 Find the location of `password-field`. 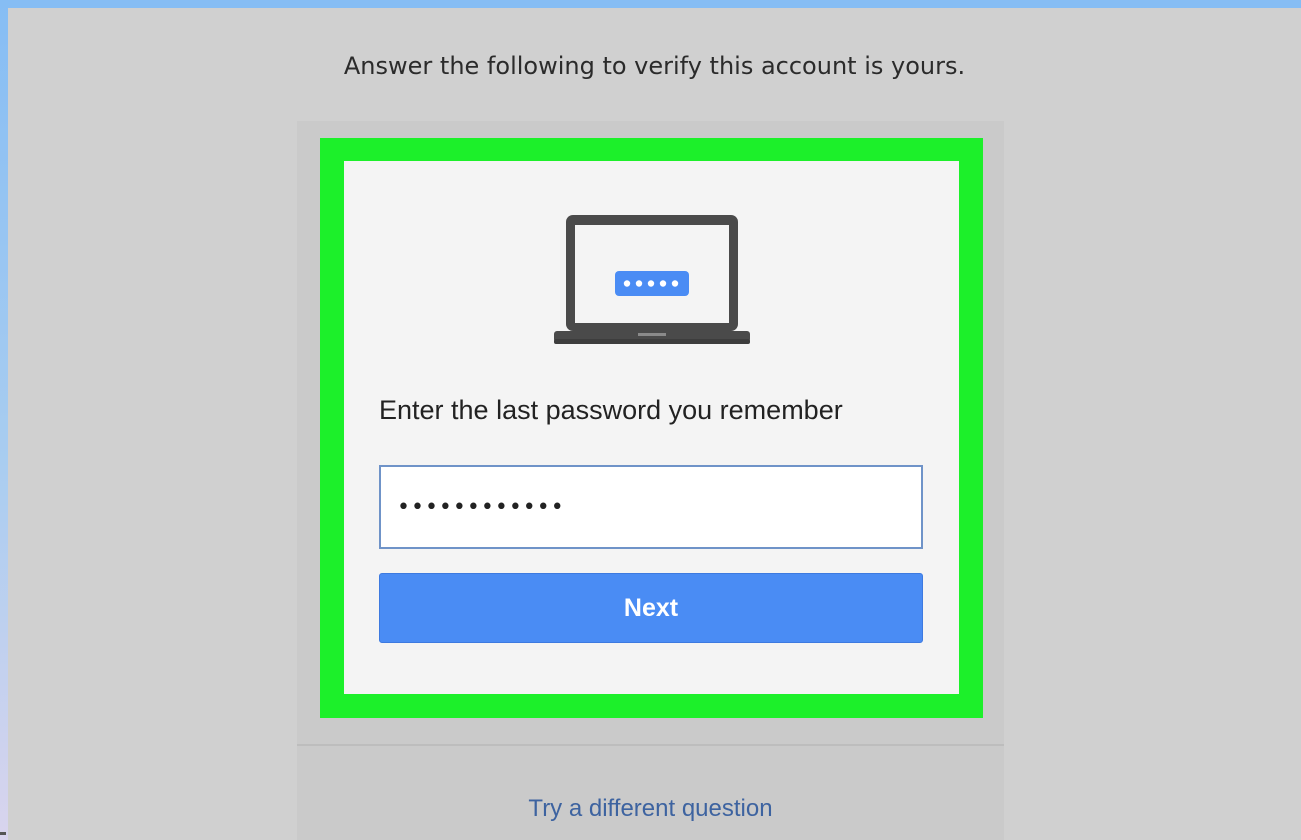

password-field is located at coordinates (651, 507).